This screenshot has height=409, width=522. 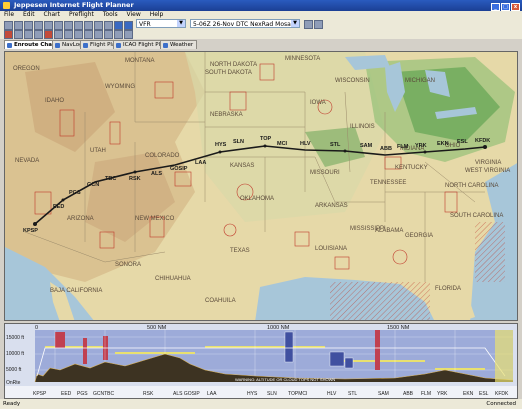 I want to click on print-icon, so click(x=68, y=25).